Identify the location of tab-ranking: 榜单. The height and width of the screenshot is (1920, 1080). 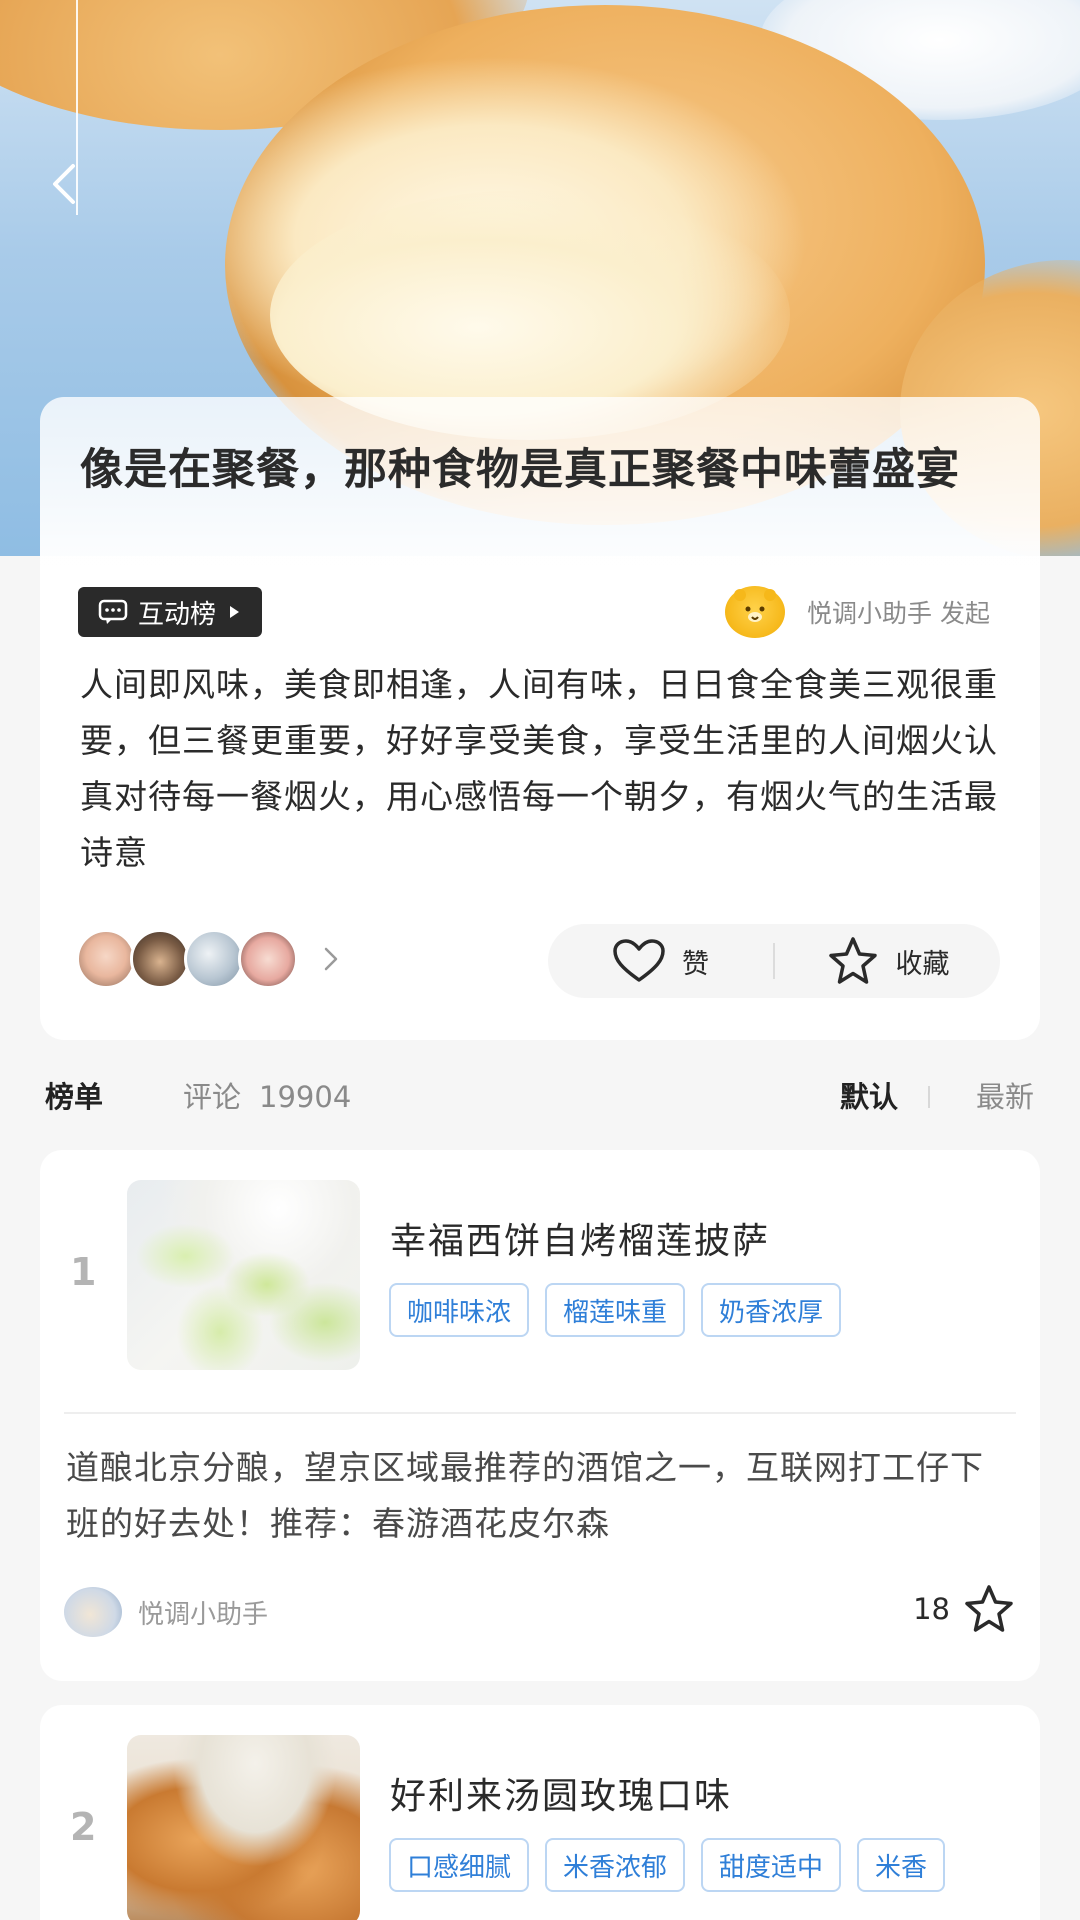
(74, 1095).